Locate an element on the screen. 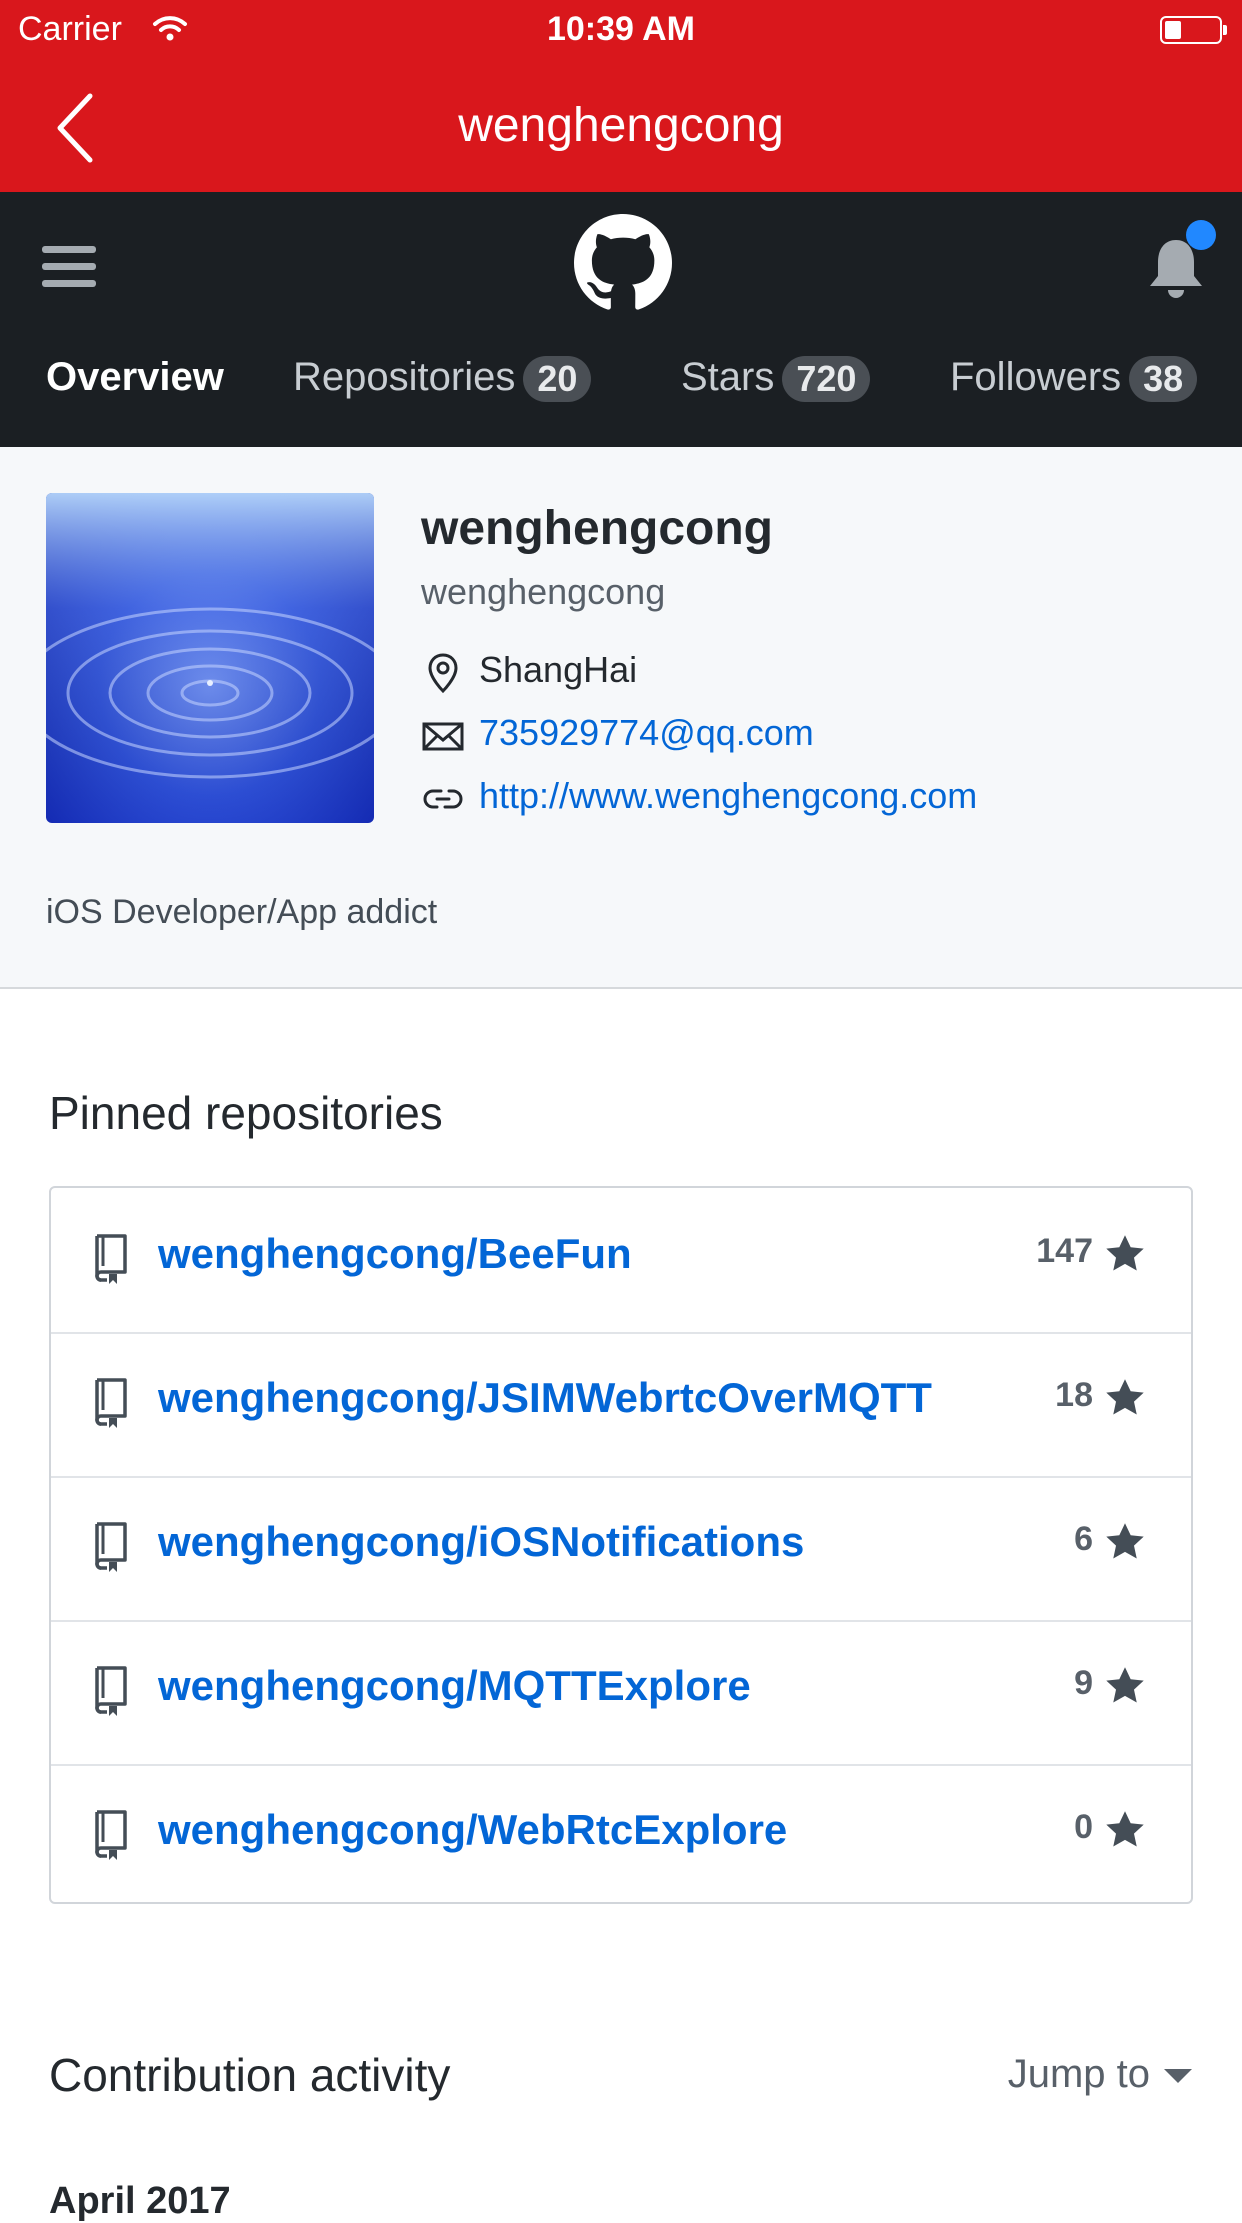 The image size is (1242, 2223). tab-followers: Followers 38 is located at coordinates (1074, 379).